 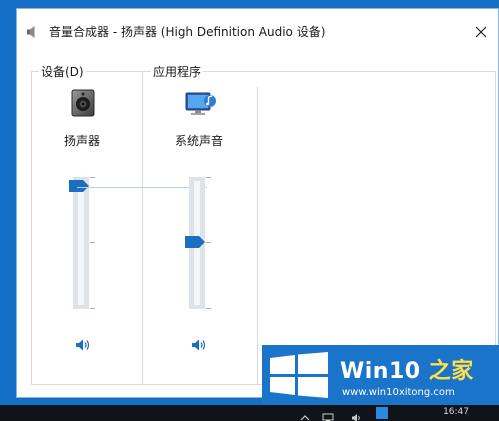 I want to click on speaker-mute-icon, so click(x=83, y=344).